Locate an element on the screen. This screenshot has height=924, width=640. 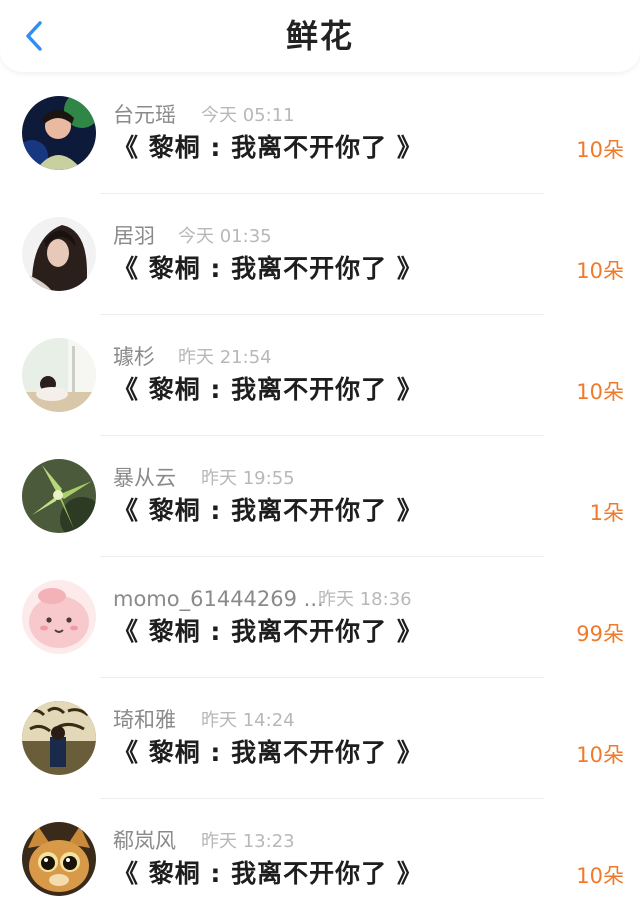
header-bar: 鲜花 is located at coordinates (320, 36).